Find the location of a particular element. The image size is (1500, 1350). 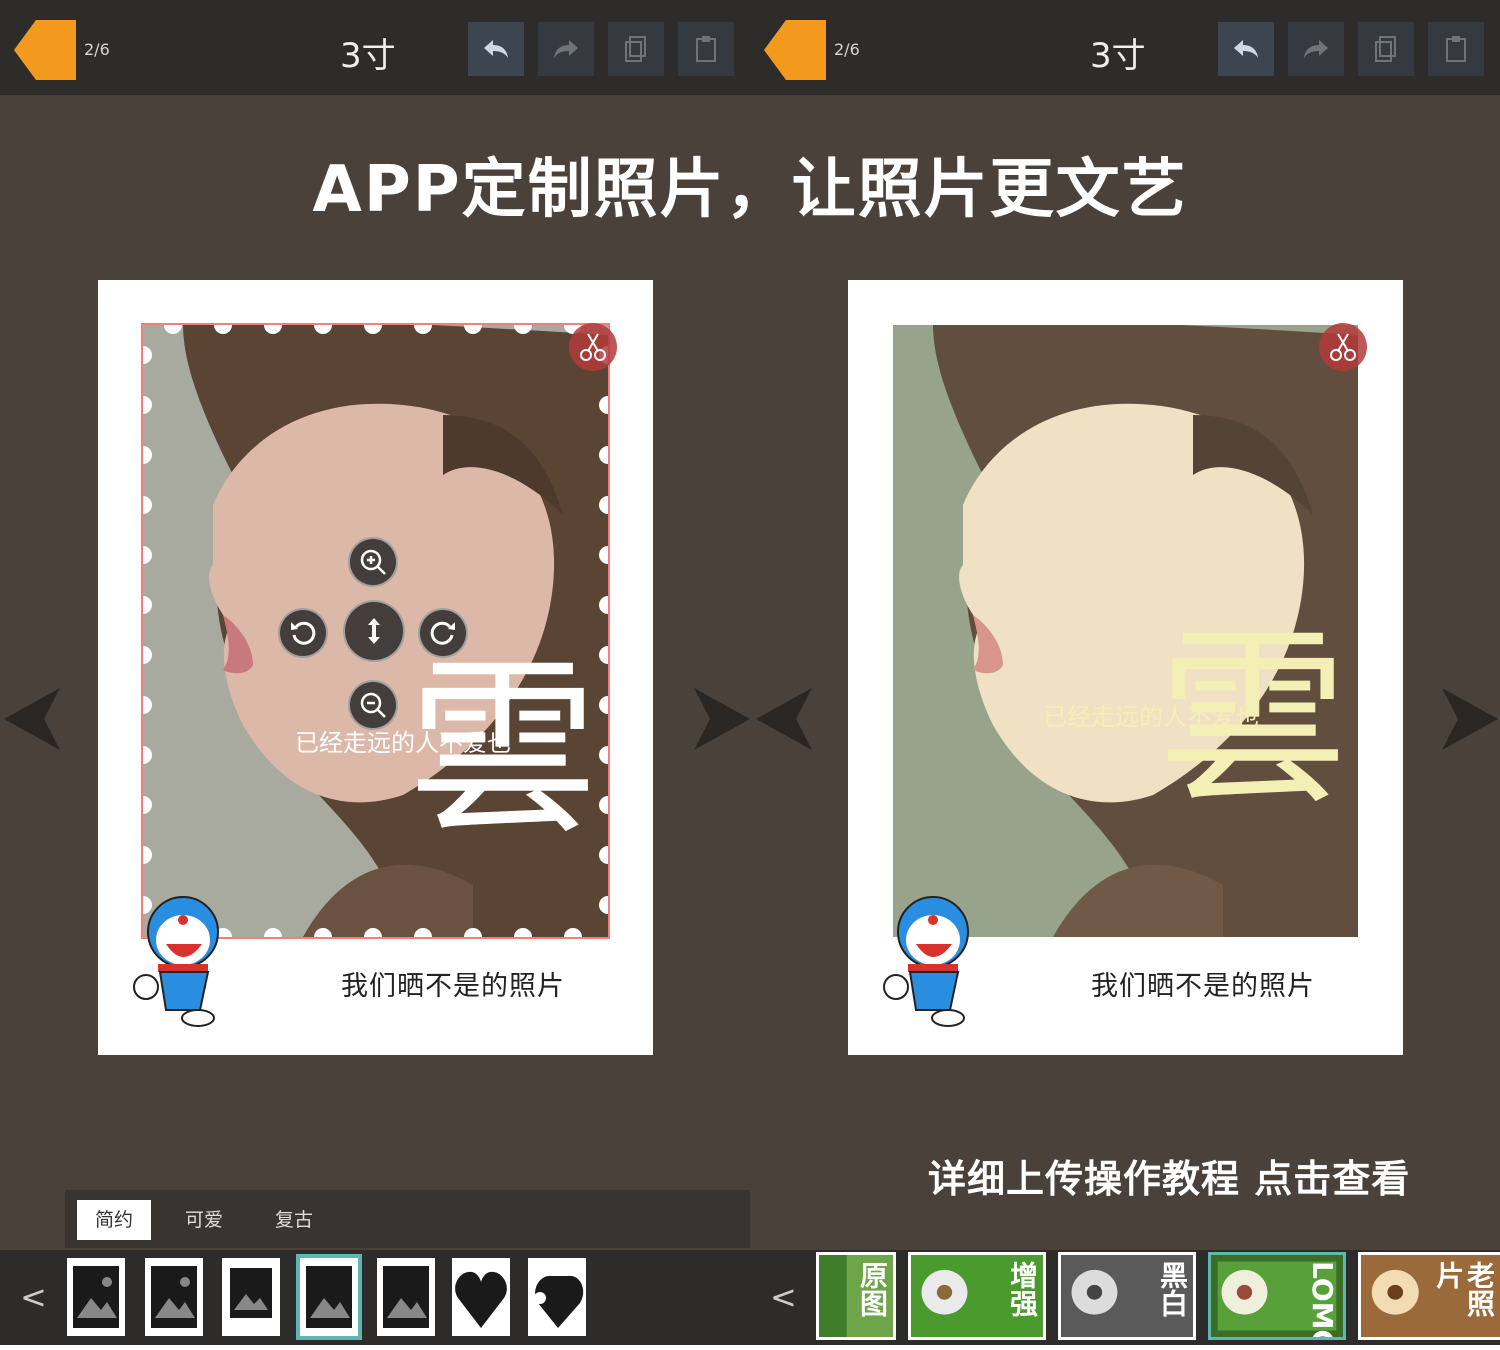

move-button is located at coordinates (374, 631).